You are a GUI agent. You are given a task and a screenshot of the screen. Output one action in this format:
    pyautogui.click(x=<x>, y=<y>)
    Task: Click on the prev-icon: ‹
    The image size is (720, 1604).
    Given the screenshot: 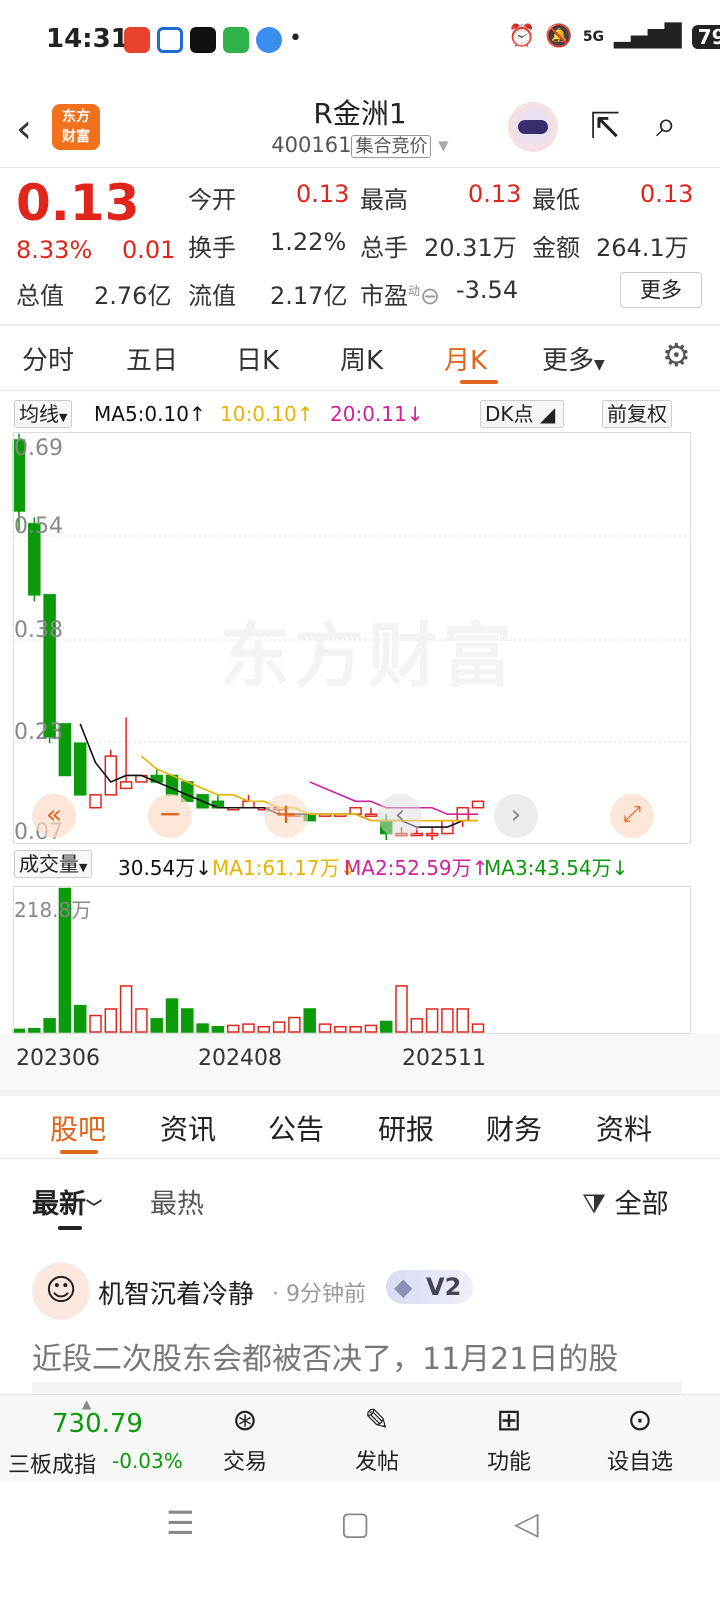 What is the action you would take?
    pyautogui.click(x=400, y=816)
    